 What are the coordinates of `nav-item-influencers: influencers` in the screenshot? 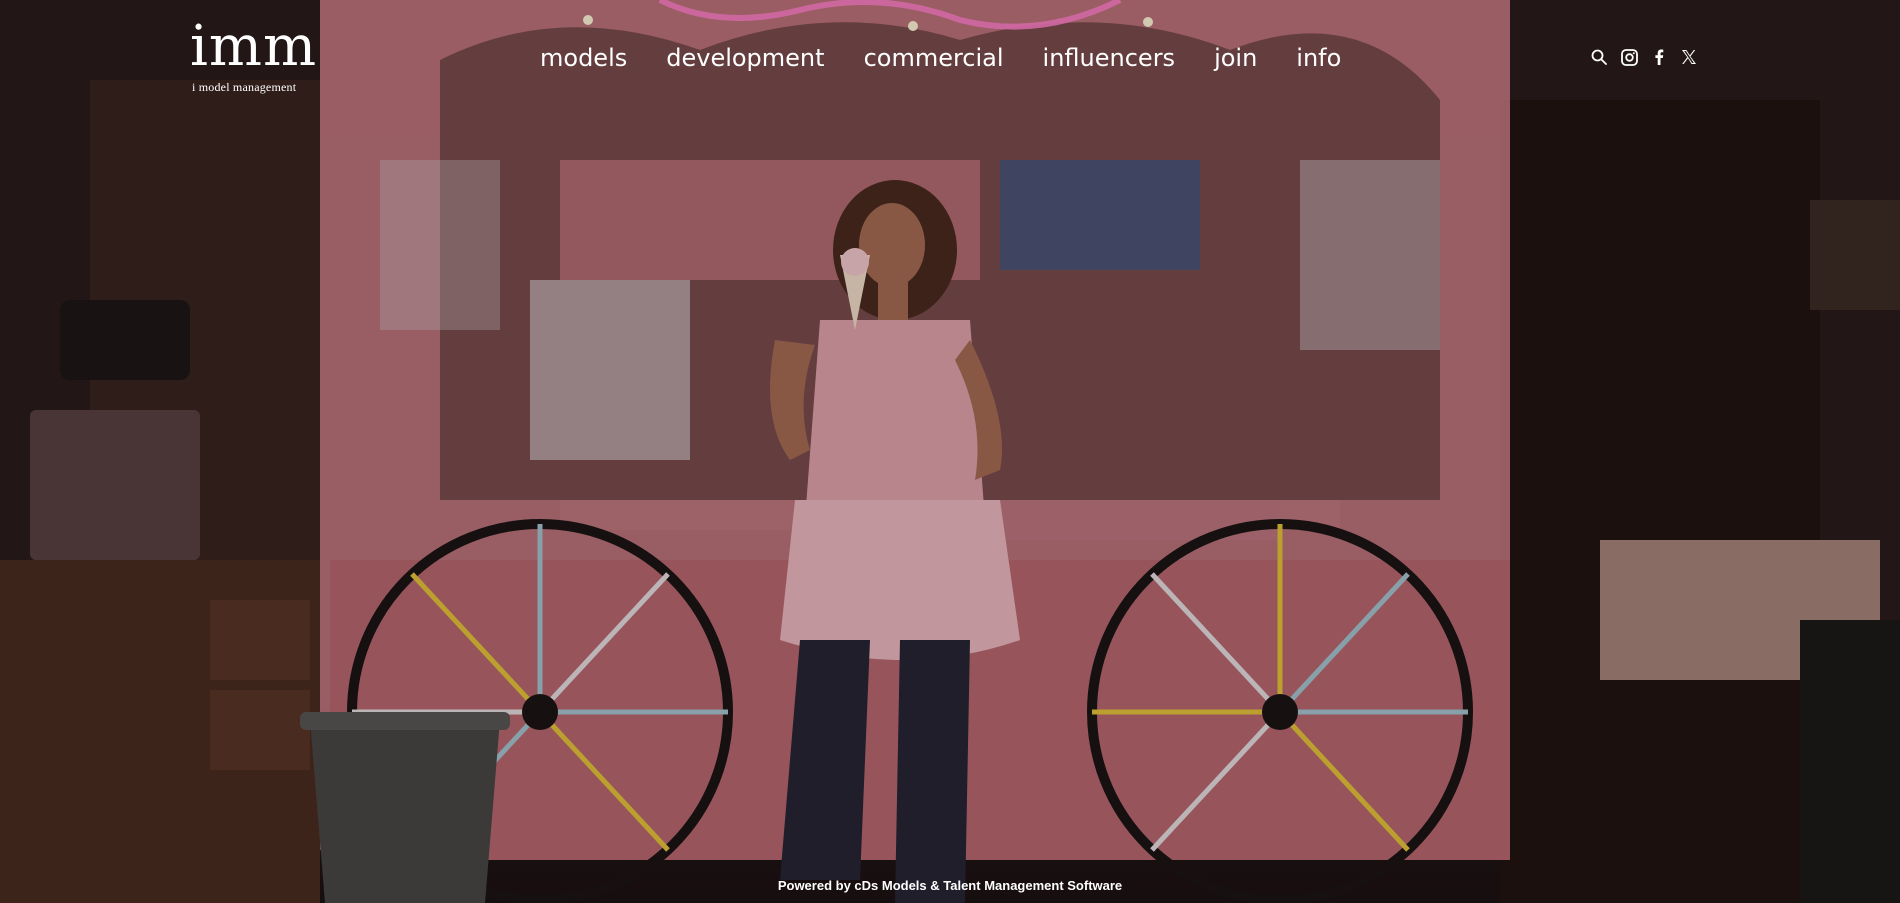 It's located at (1109, 58).